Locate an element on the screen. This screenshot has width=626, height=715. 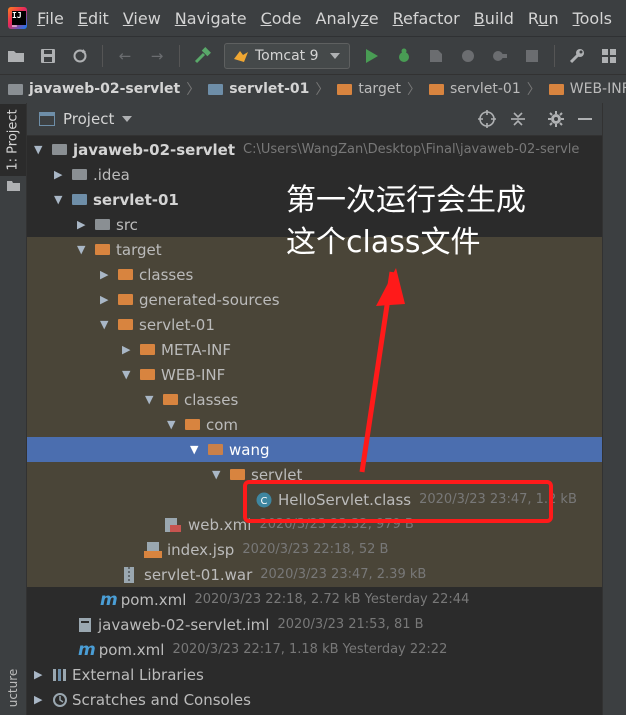
annotation-highlight-box is located at coordinates (398, 501).